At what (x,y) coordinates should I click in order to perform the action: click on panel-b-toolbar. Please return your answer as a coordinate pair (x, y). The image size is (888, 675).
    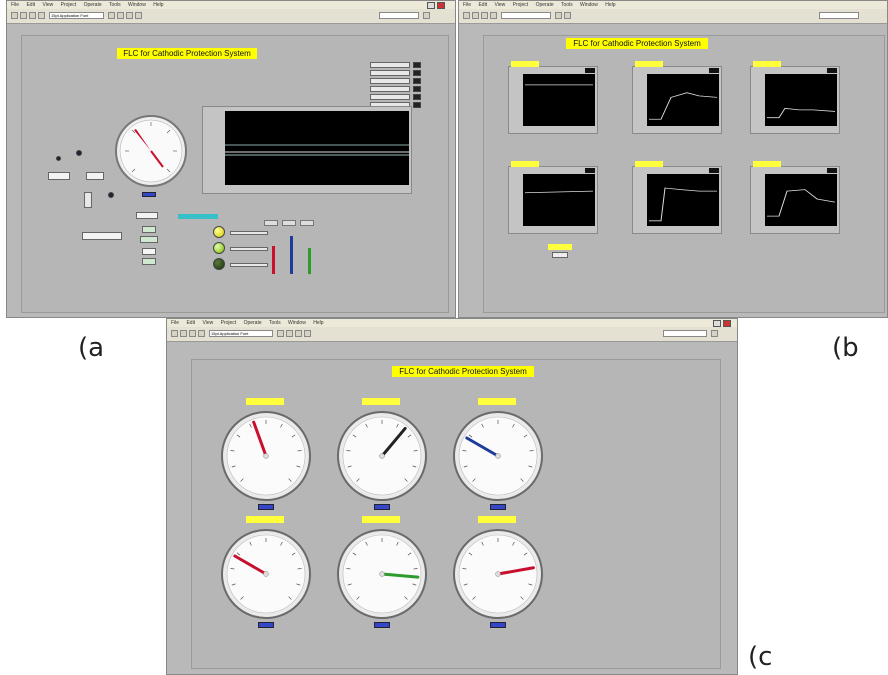
    Looking at the image, I should click on (673, 16).